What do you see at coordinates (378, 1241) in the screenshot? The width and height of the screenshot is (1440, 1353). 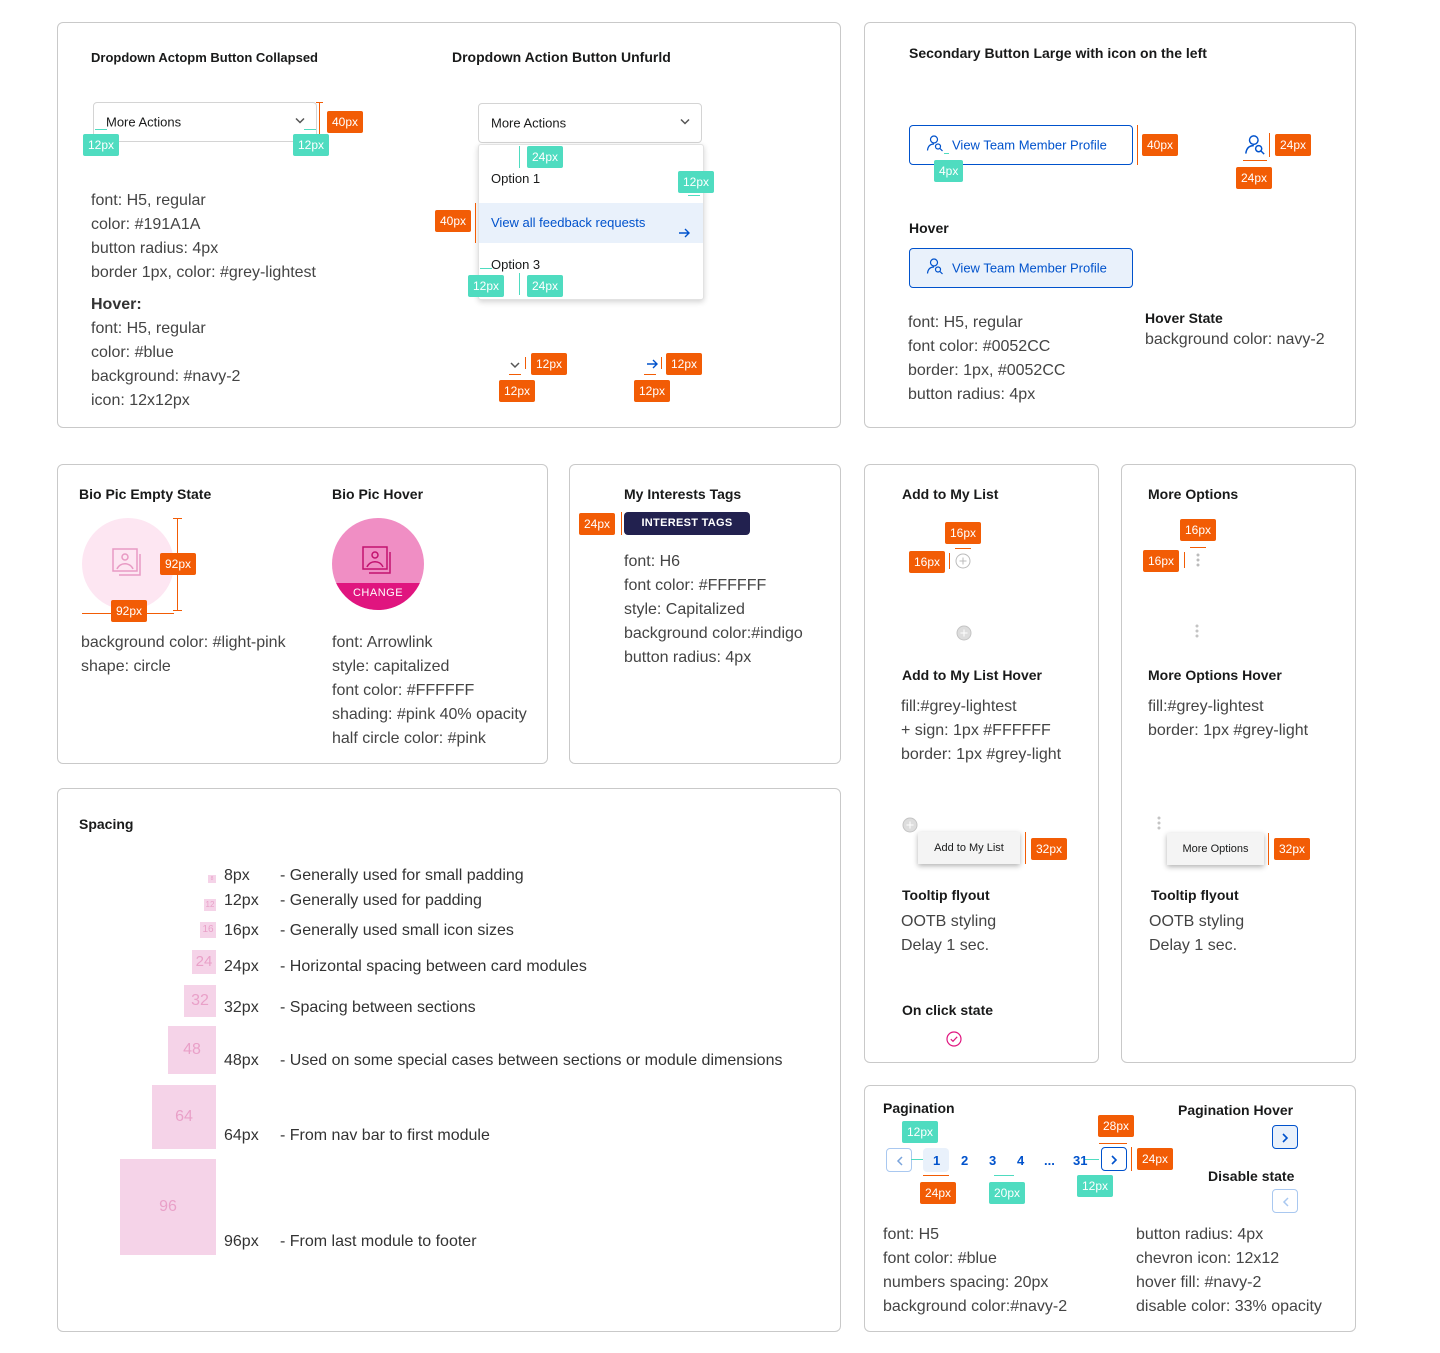 I see `spacing-desc: - From last module to footer` at bounding box center [378, 1241].